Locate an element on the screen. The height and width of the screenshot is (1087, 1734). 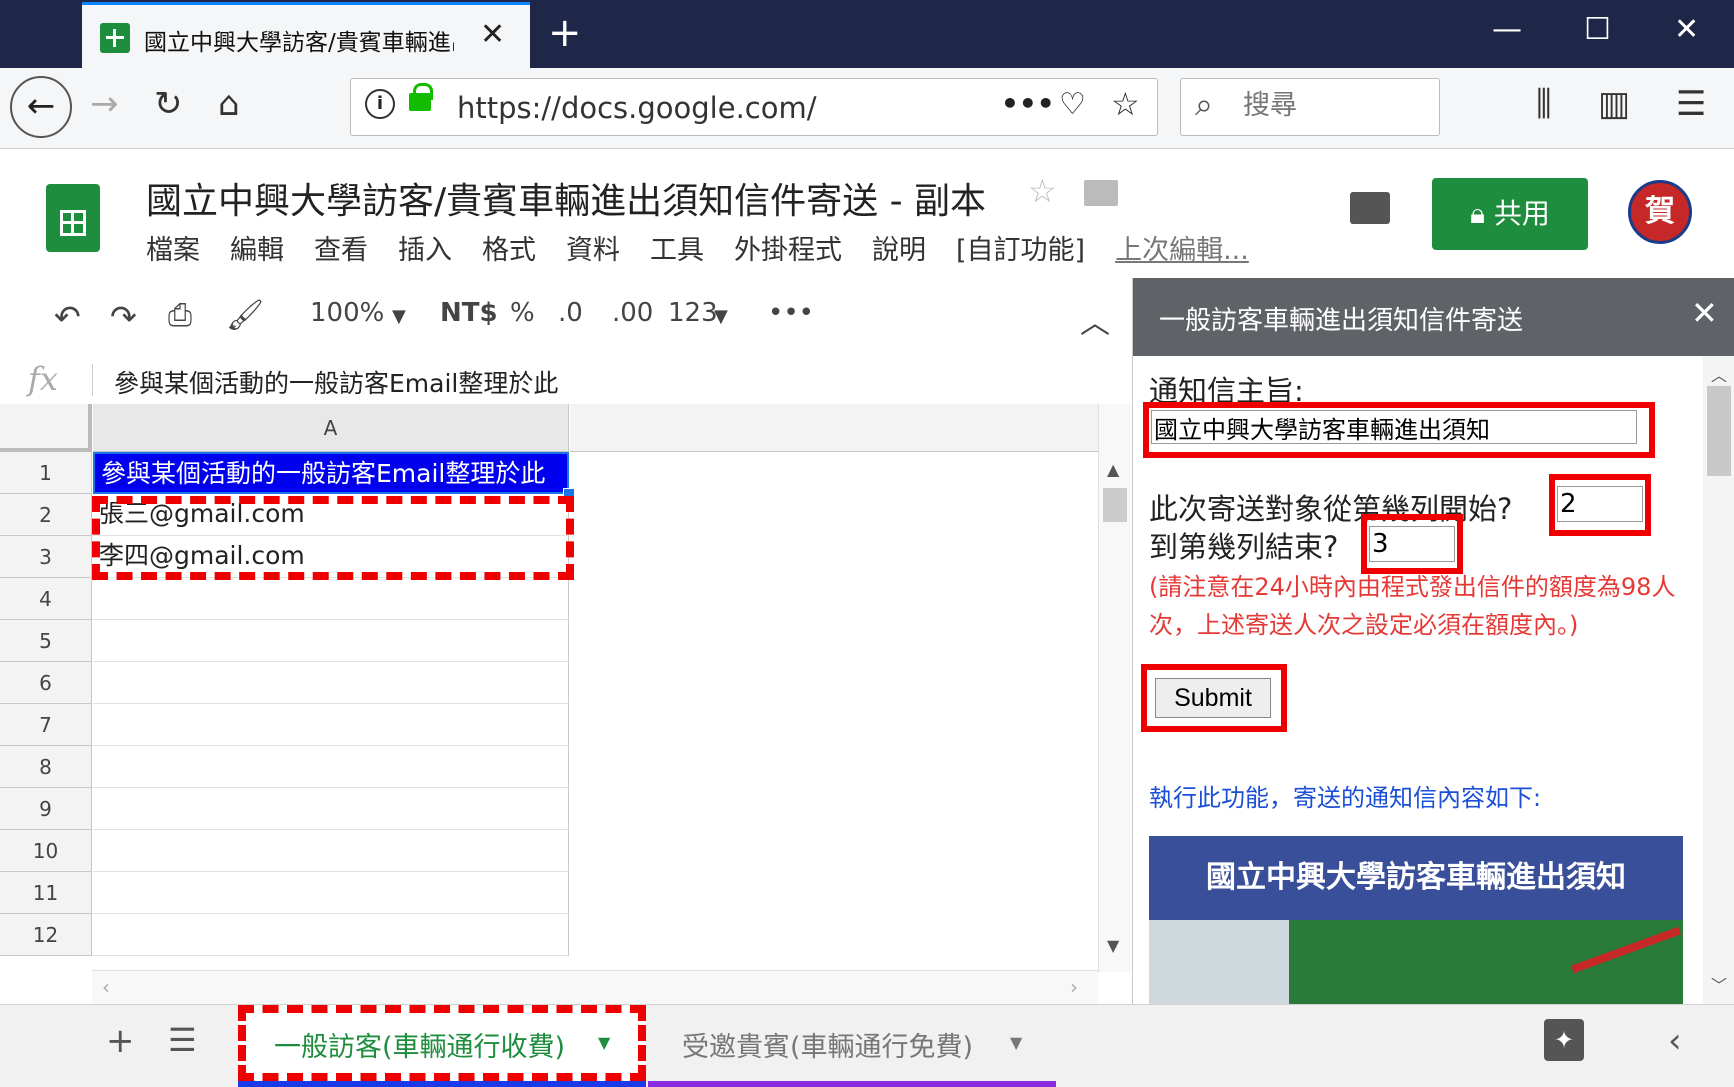
cell-a4 is located at coordinates (331, 599).